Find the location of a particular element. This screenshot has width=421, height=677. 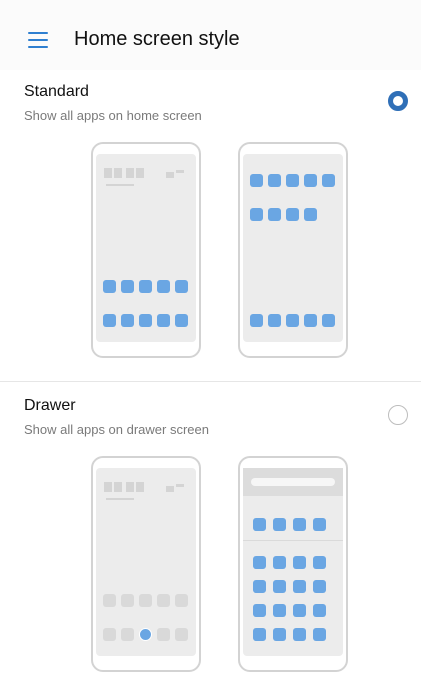

drawer-apps-preview is located at coordinates (293, 564).